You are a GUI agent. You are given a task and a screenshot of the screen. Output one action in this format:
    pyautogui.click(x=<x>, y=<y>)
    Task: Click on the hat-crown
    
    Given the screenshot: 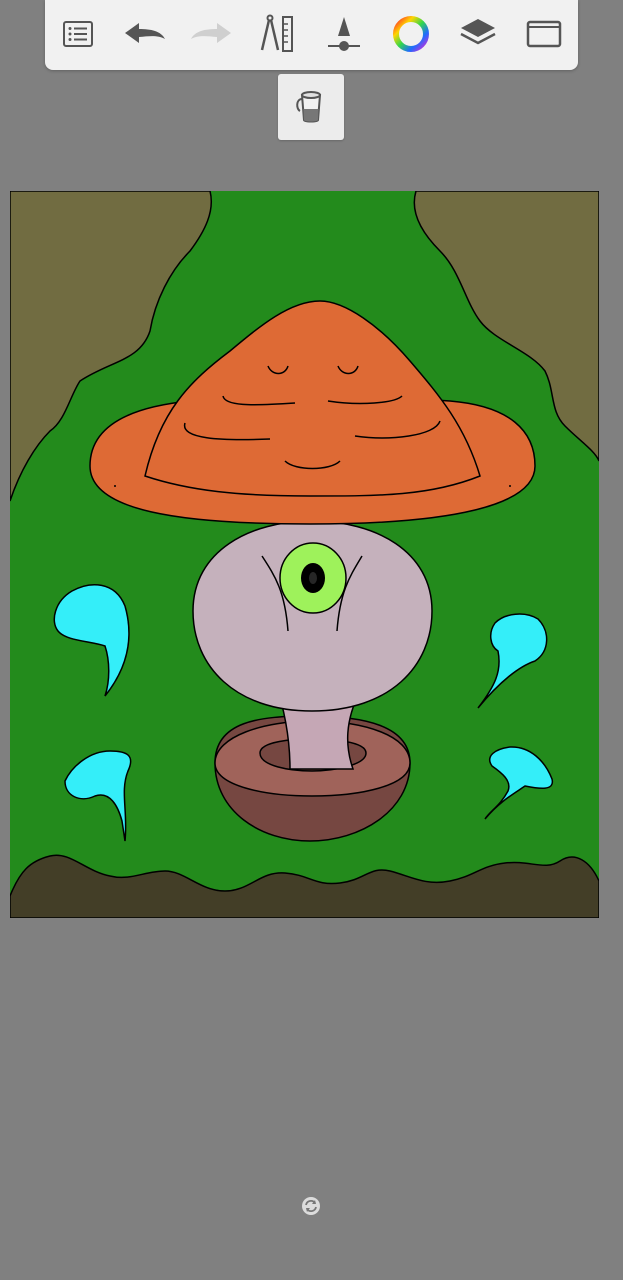 What is the action you would take?
    pyautogui.click(x=312, y=398)
    